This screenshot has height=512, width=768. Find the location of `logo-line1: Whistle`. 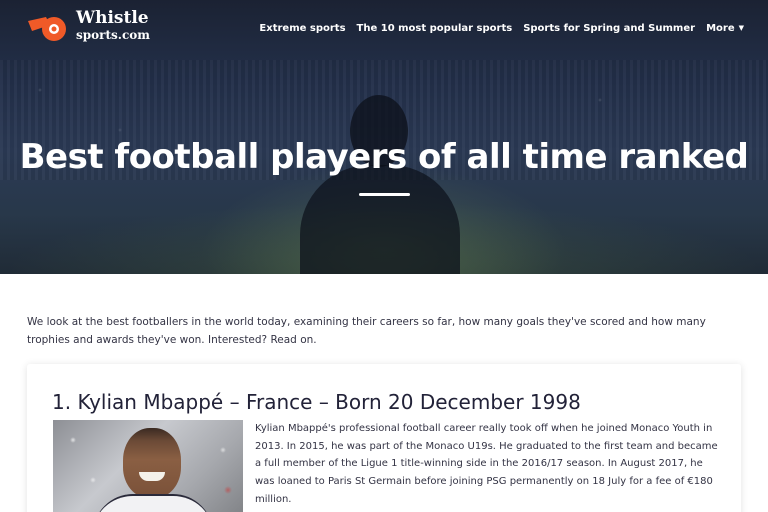

logo-line1: Whistle is located at coordinates (112, 18).